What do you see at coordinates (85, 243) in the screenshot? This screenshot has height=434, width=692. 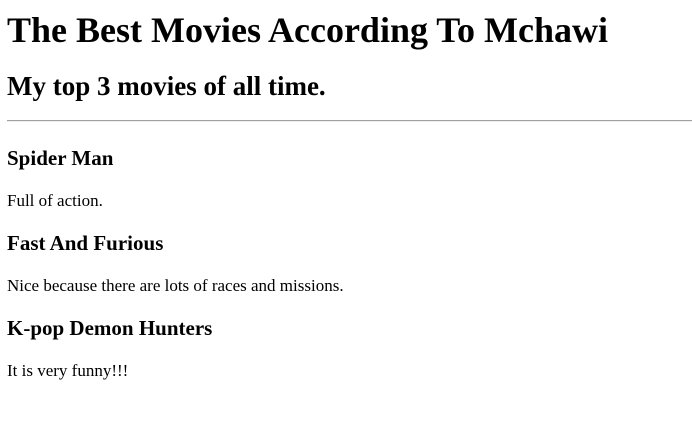 I see `movie-title: Fast And Furious` at bounding box center [85, 243].